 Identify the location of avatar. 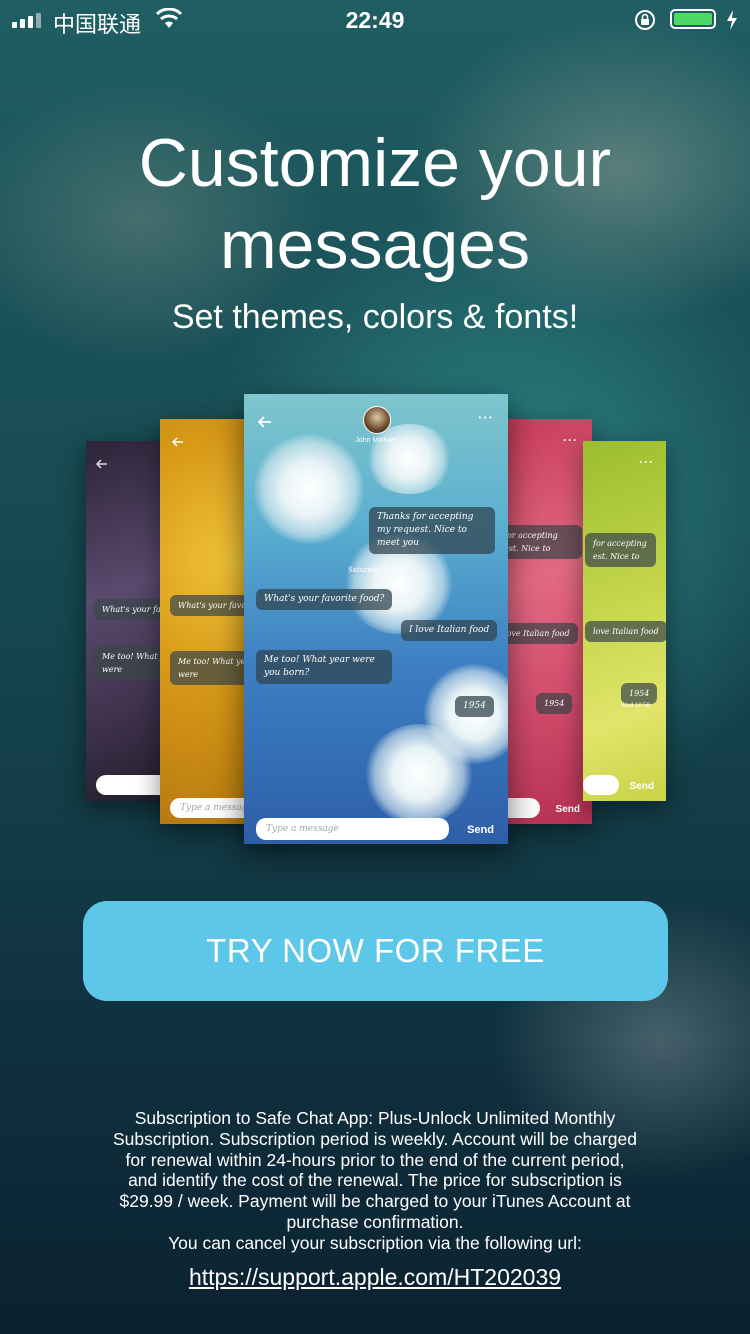
(377, 420).